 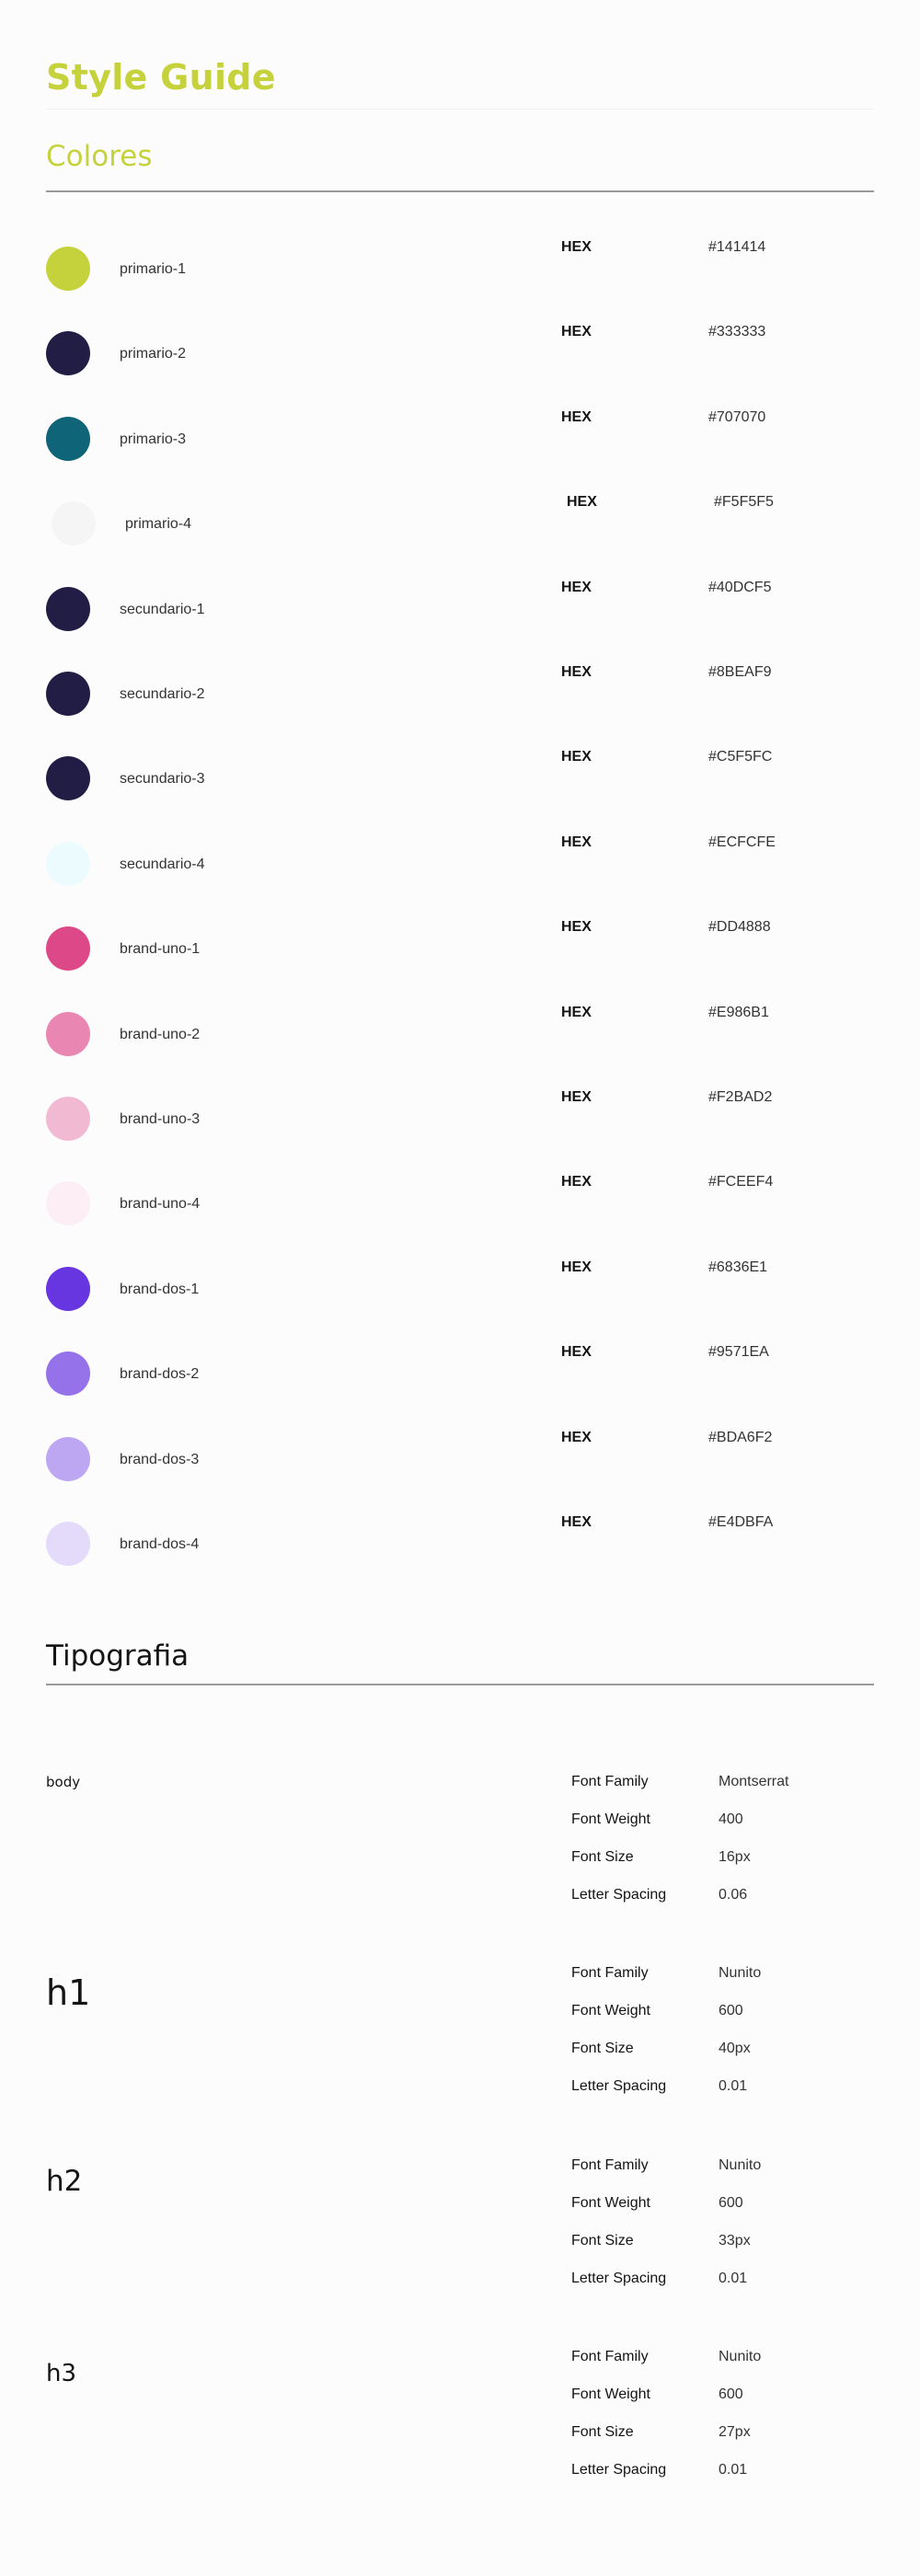 I want to click on hex-value: #C5F5FC, so click(x=740, y=757).